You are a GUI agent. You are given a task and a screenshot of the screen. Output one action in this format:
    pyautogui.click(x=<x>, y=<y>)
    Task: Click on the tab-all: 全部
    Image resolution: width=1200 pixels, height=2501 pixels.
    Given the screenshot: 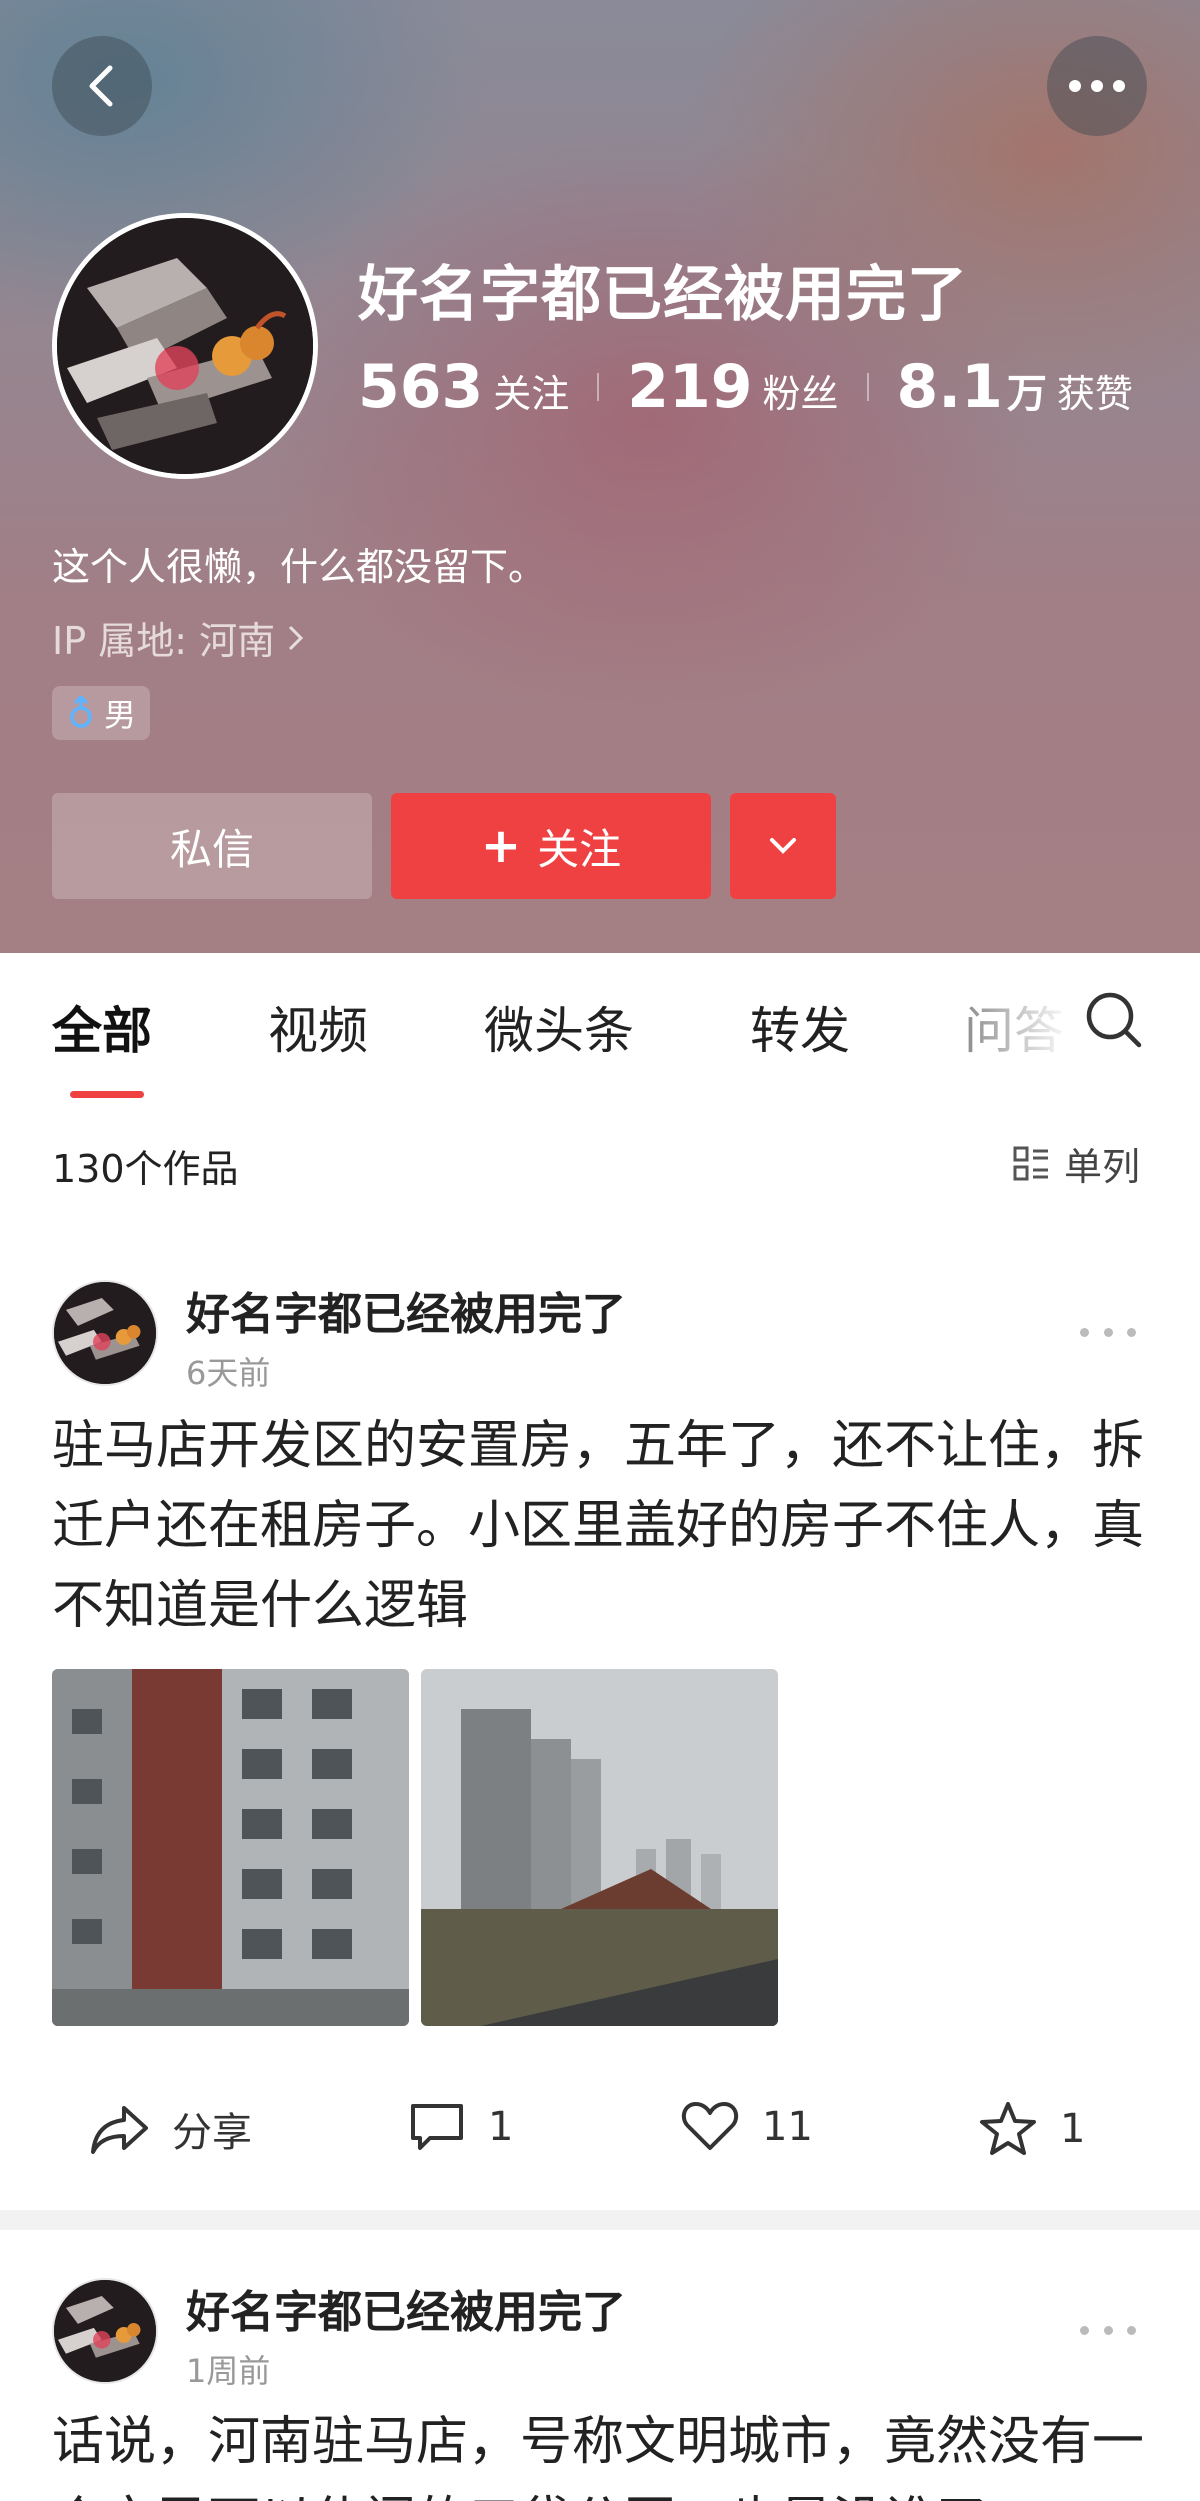 What is the action you would take?
    pyautogui.click(x=102, y=1027)
    